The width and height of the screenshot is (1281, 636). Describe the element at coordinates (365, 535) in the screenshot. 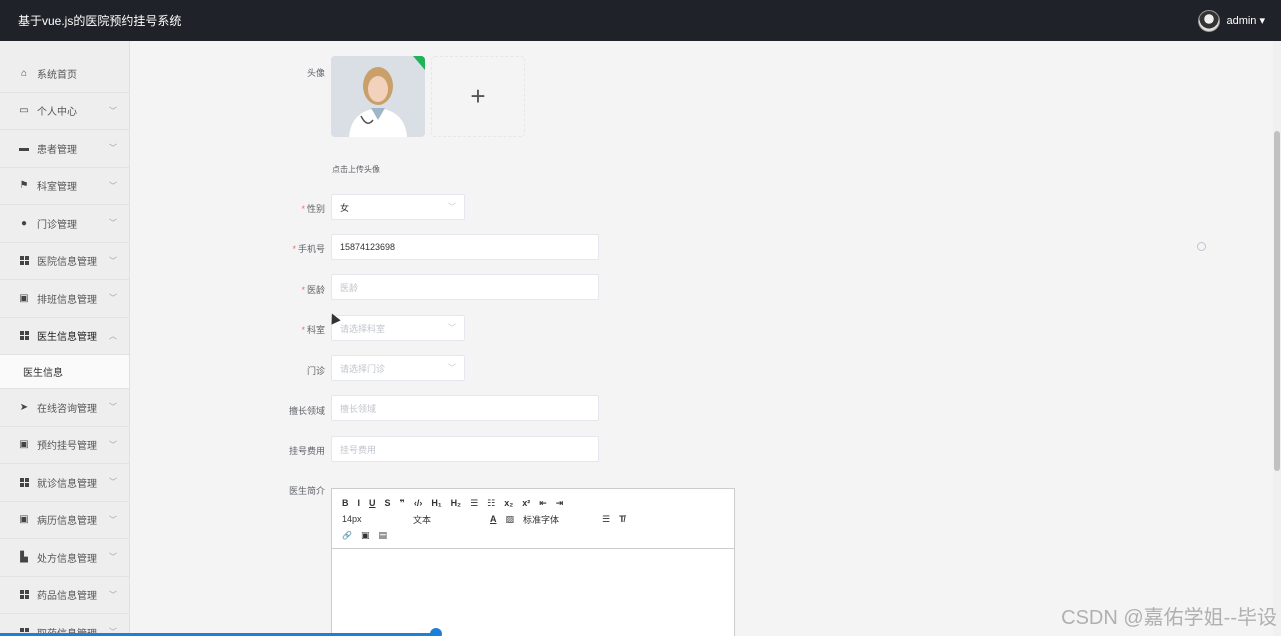

I see `image-icon: ▣` at that location.